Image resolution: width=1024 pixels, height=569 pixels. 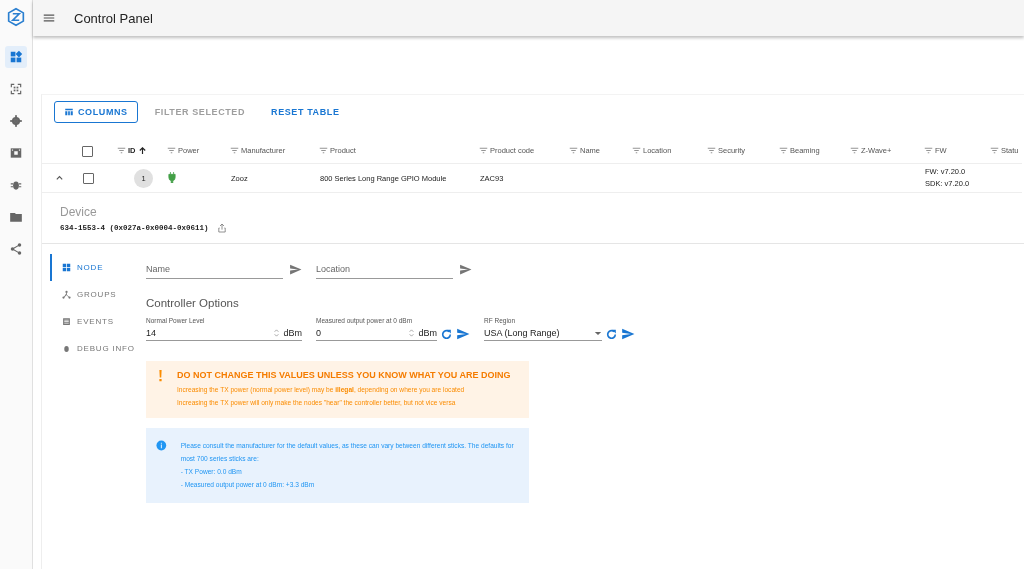 I want to click on grid-icon, so click(x=66, y=267).